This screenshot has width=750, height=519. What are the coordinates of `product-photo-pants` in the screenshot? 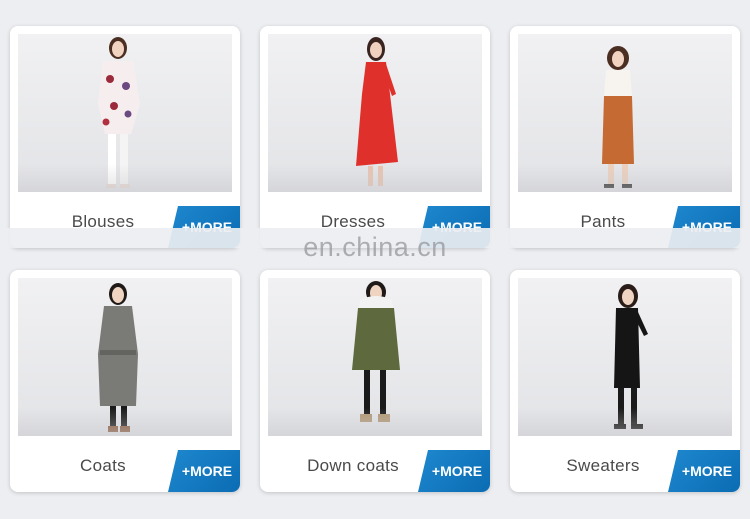 It's located at (625, 113).